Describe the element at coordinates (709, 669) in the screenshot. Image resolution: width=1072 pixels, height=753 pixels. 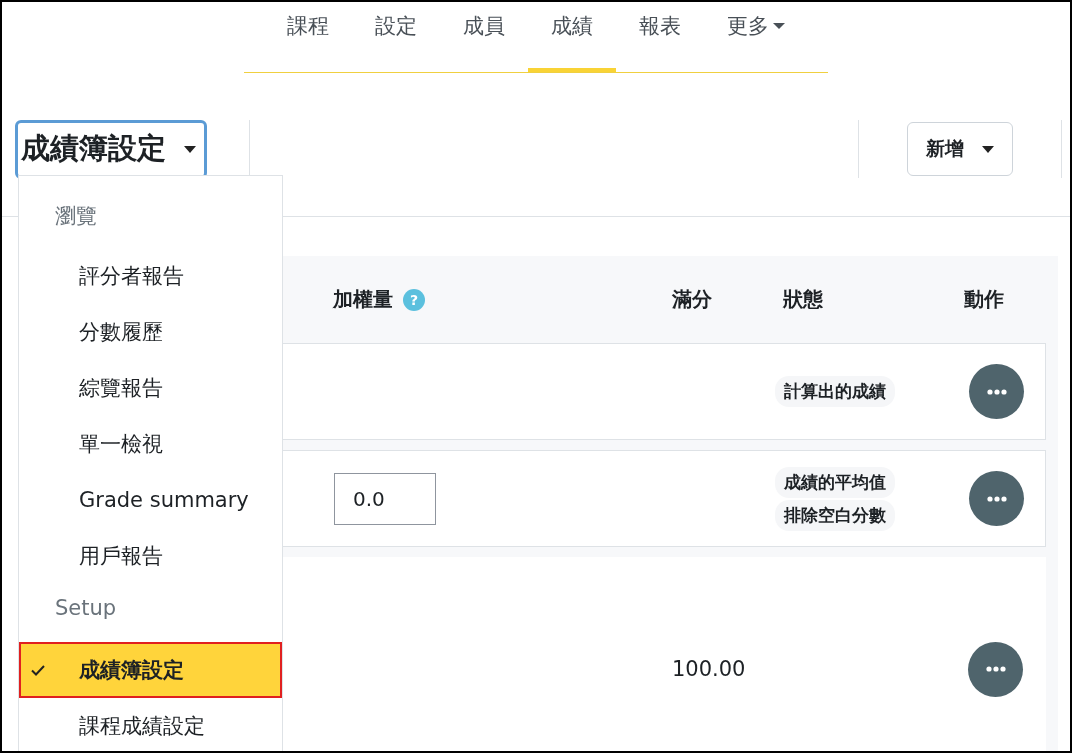
I see `max-grade: 100.00` at that location.